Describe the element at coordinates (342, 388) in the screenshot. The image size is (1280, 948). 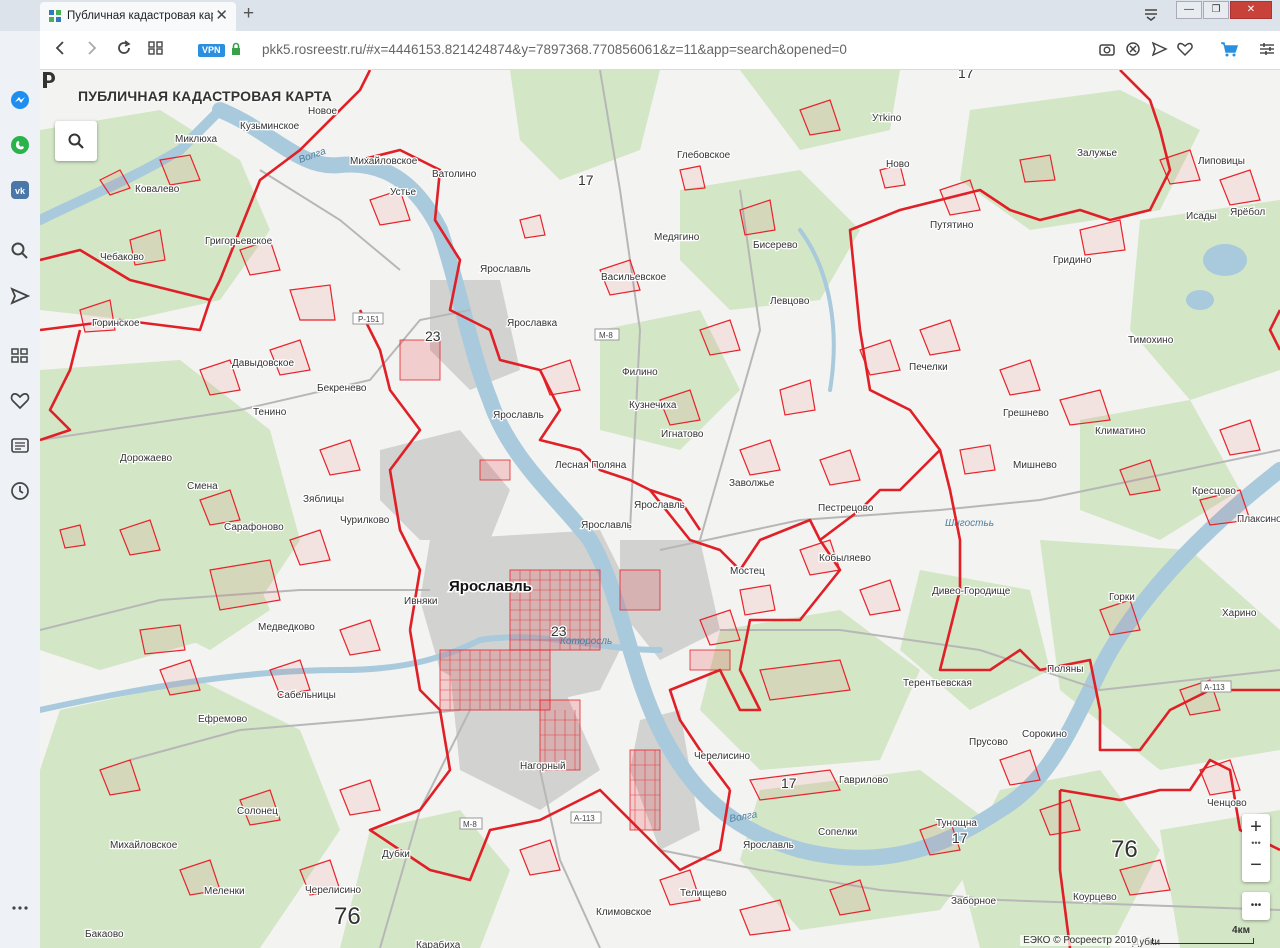
I see `place-label: Бекренево` at that location.